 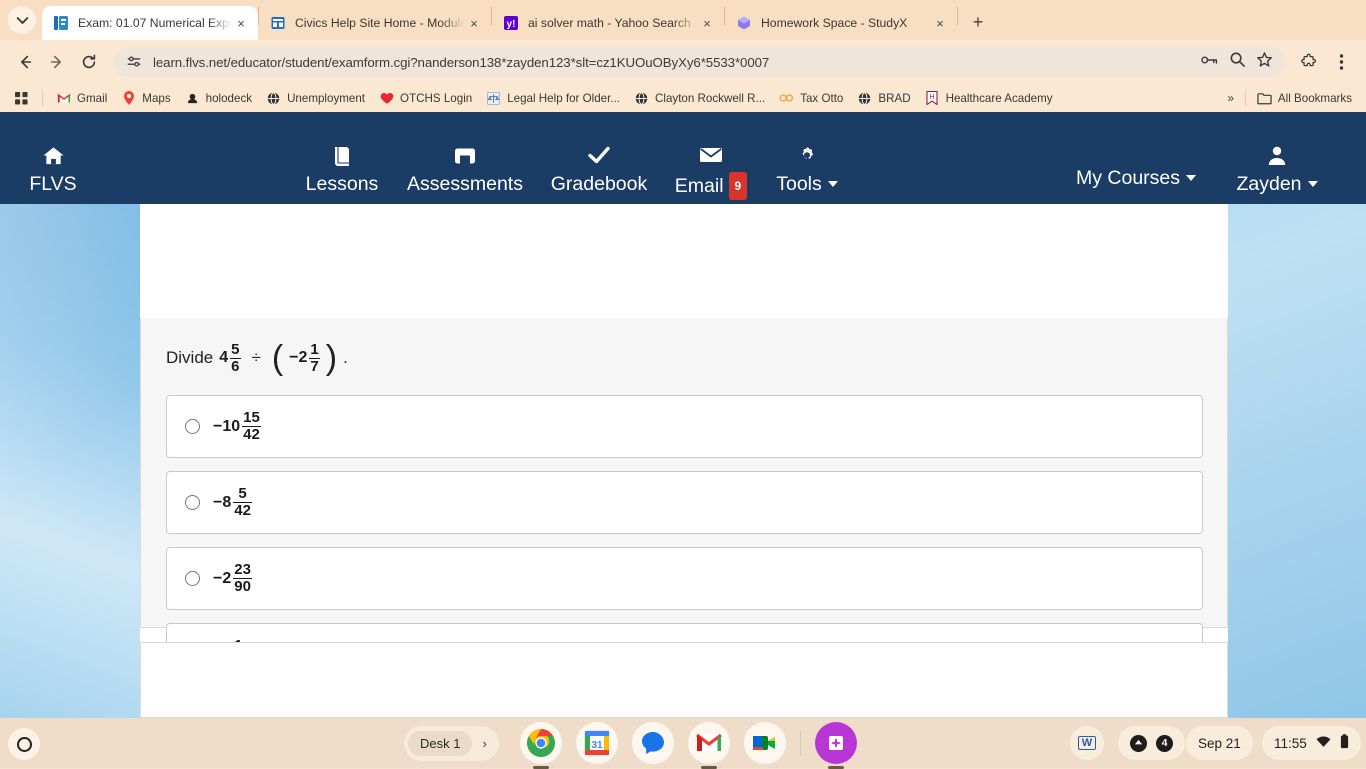 I want to click on shelf-app-purple, so click(x=836, y=743).